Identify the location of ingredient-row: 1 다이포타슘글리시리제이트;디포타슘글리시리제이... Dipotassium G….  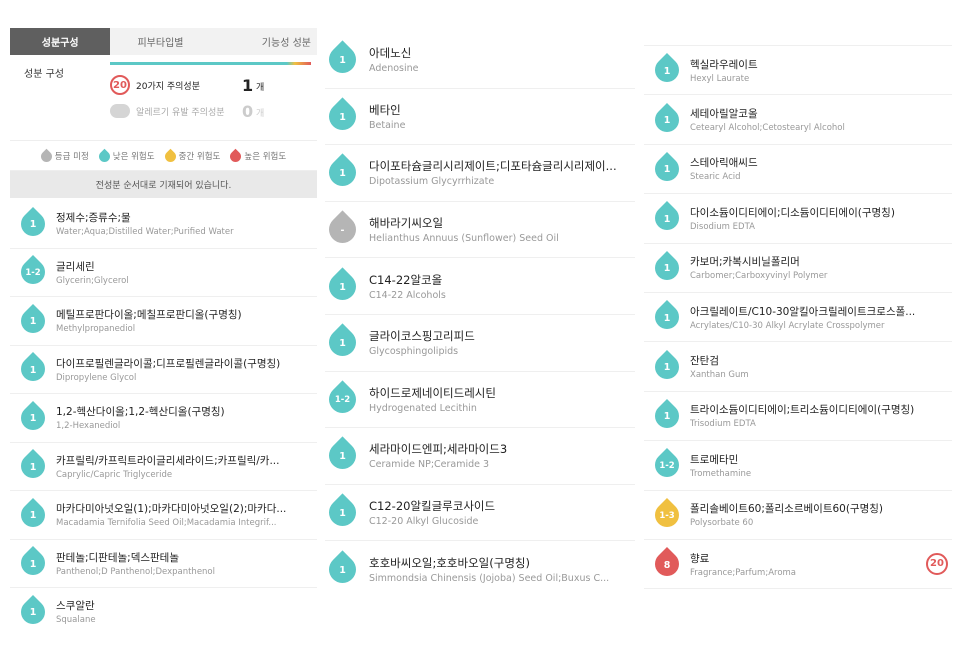
(480, 173).